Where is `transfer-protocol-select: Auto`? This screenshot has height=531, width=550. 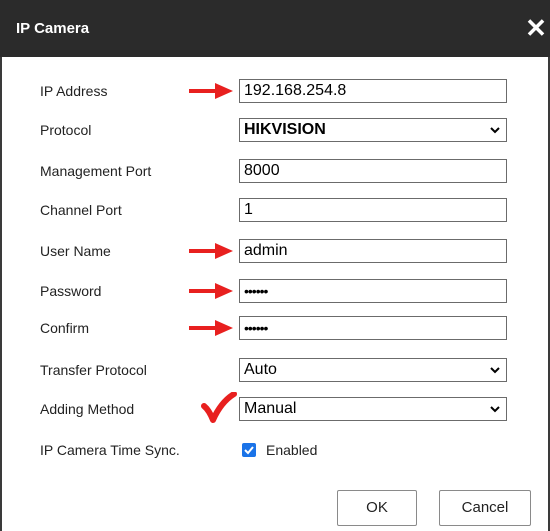 transfer-protocol-select: Auto is located at coordinates (373, 370).